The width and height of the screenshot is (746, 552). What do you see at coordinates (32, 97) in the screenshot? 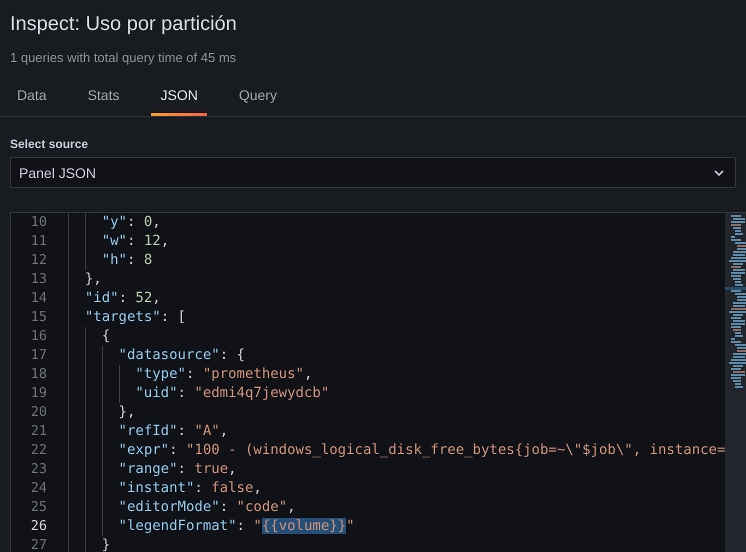
I see `tab: Data` at bounding box center [32, 97].